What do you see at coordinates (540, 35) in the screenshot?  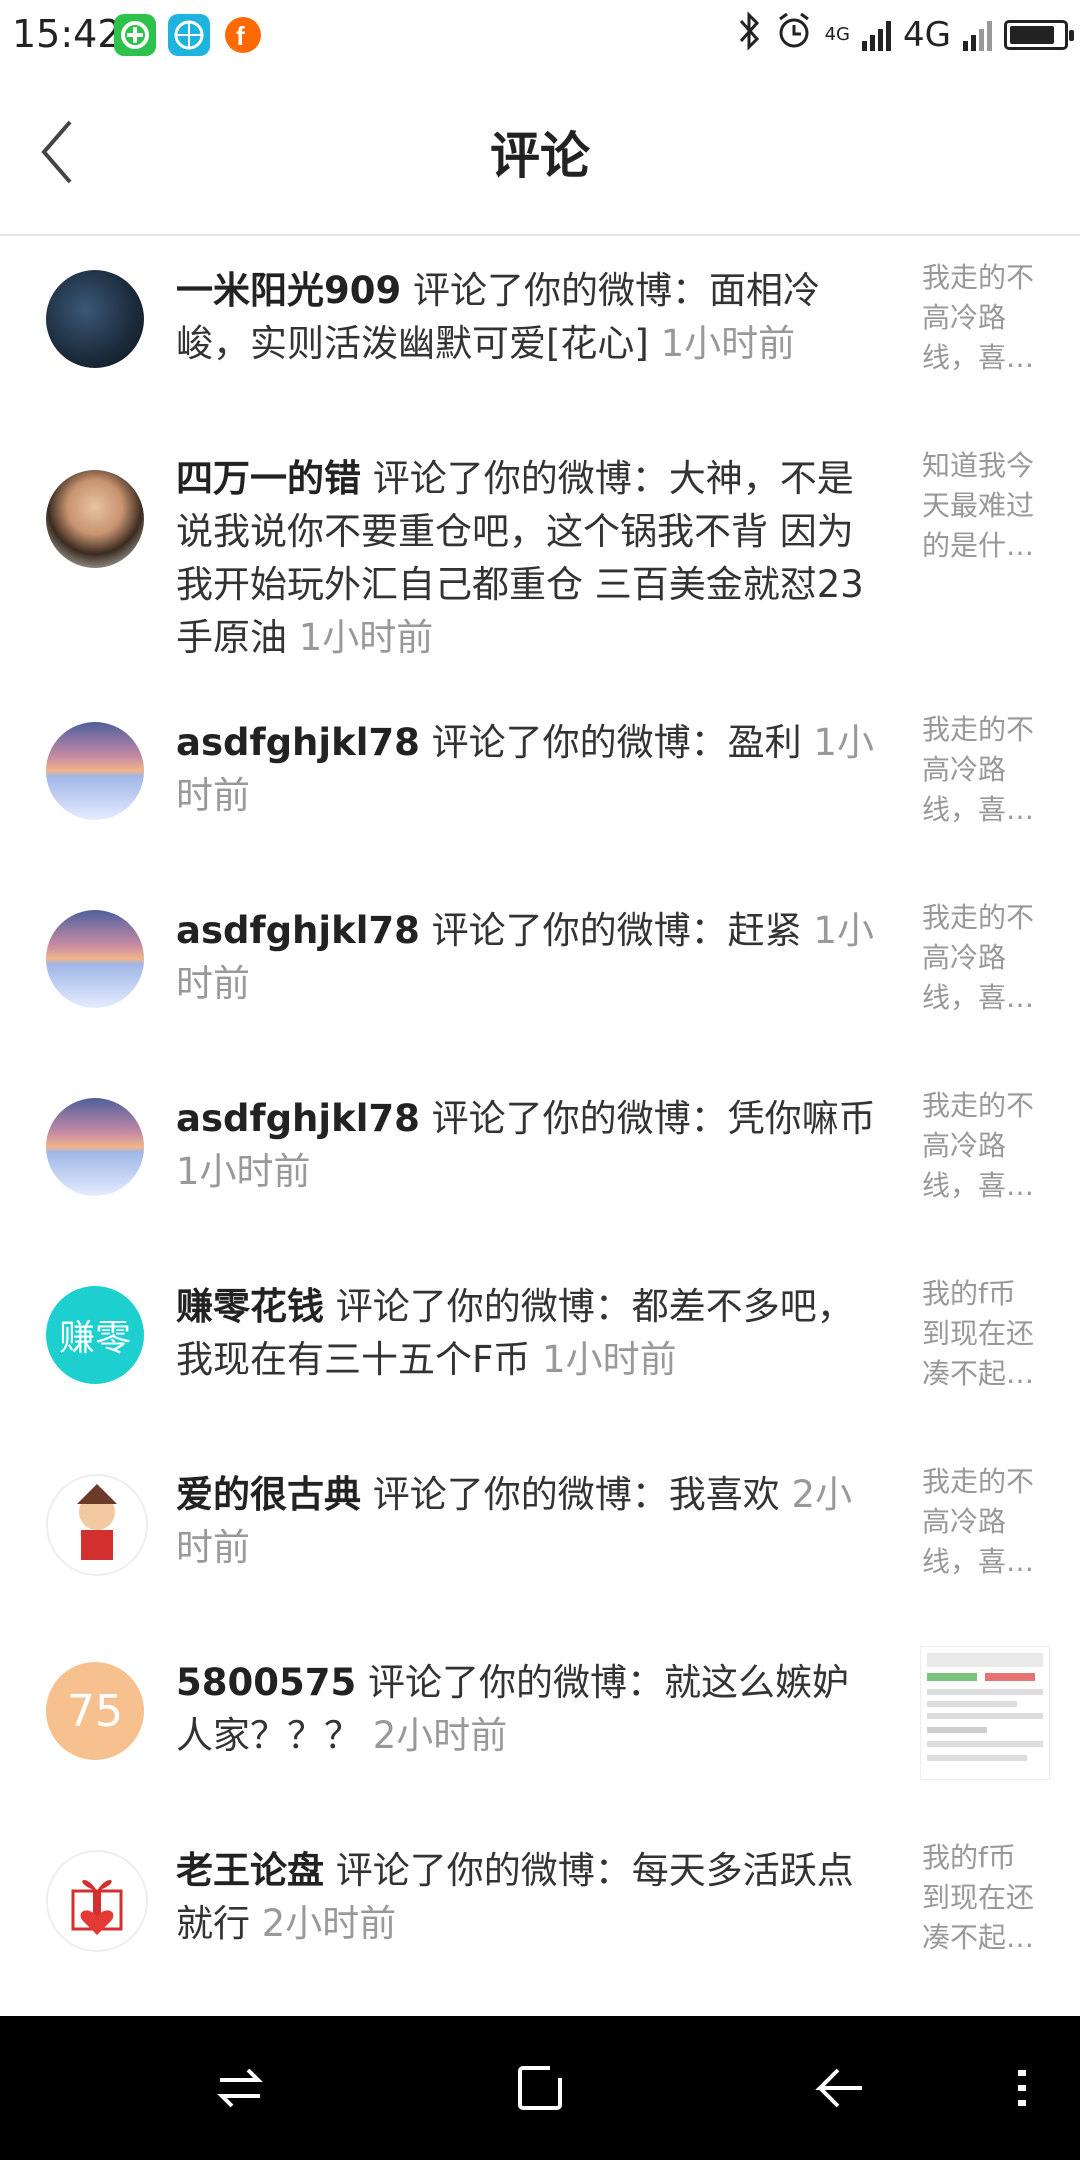 I see `status-bar: 15:42 f 4G 4G` at bounding box center [540, 35].